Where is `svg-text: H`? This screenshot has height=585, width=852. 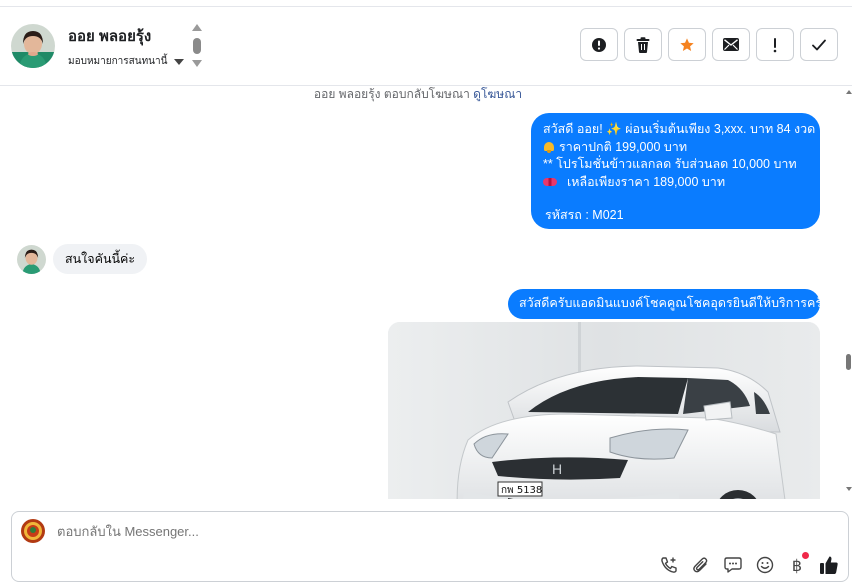 svg-text: H is located at coordinates (557, 469).